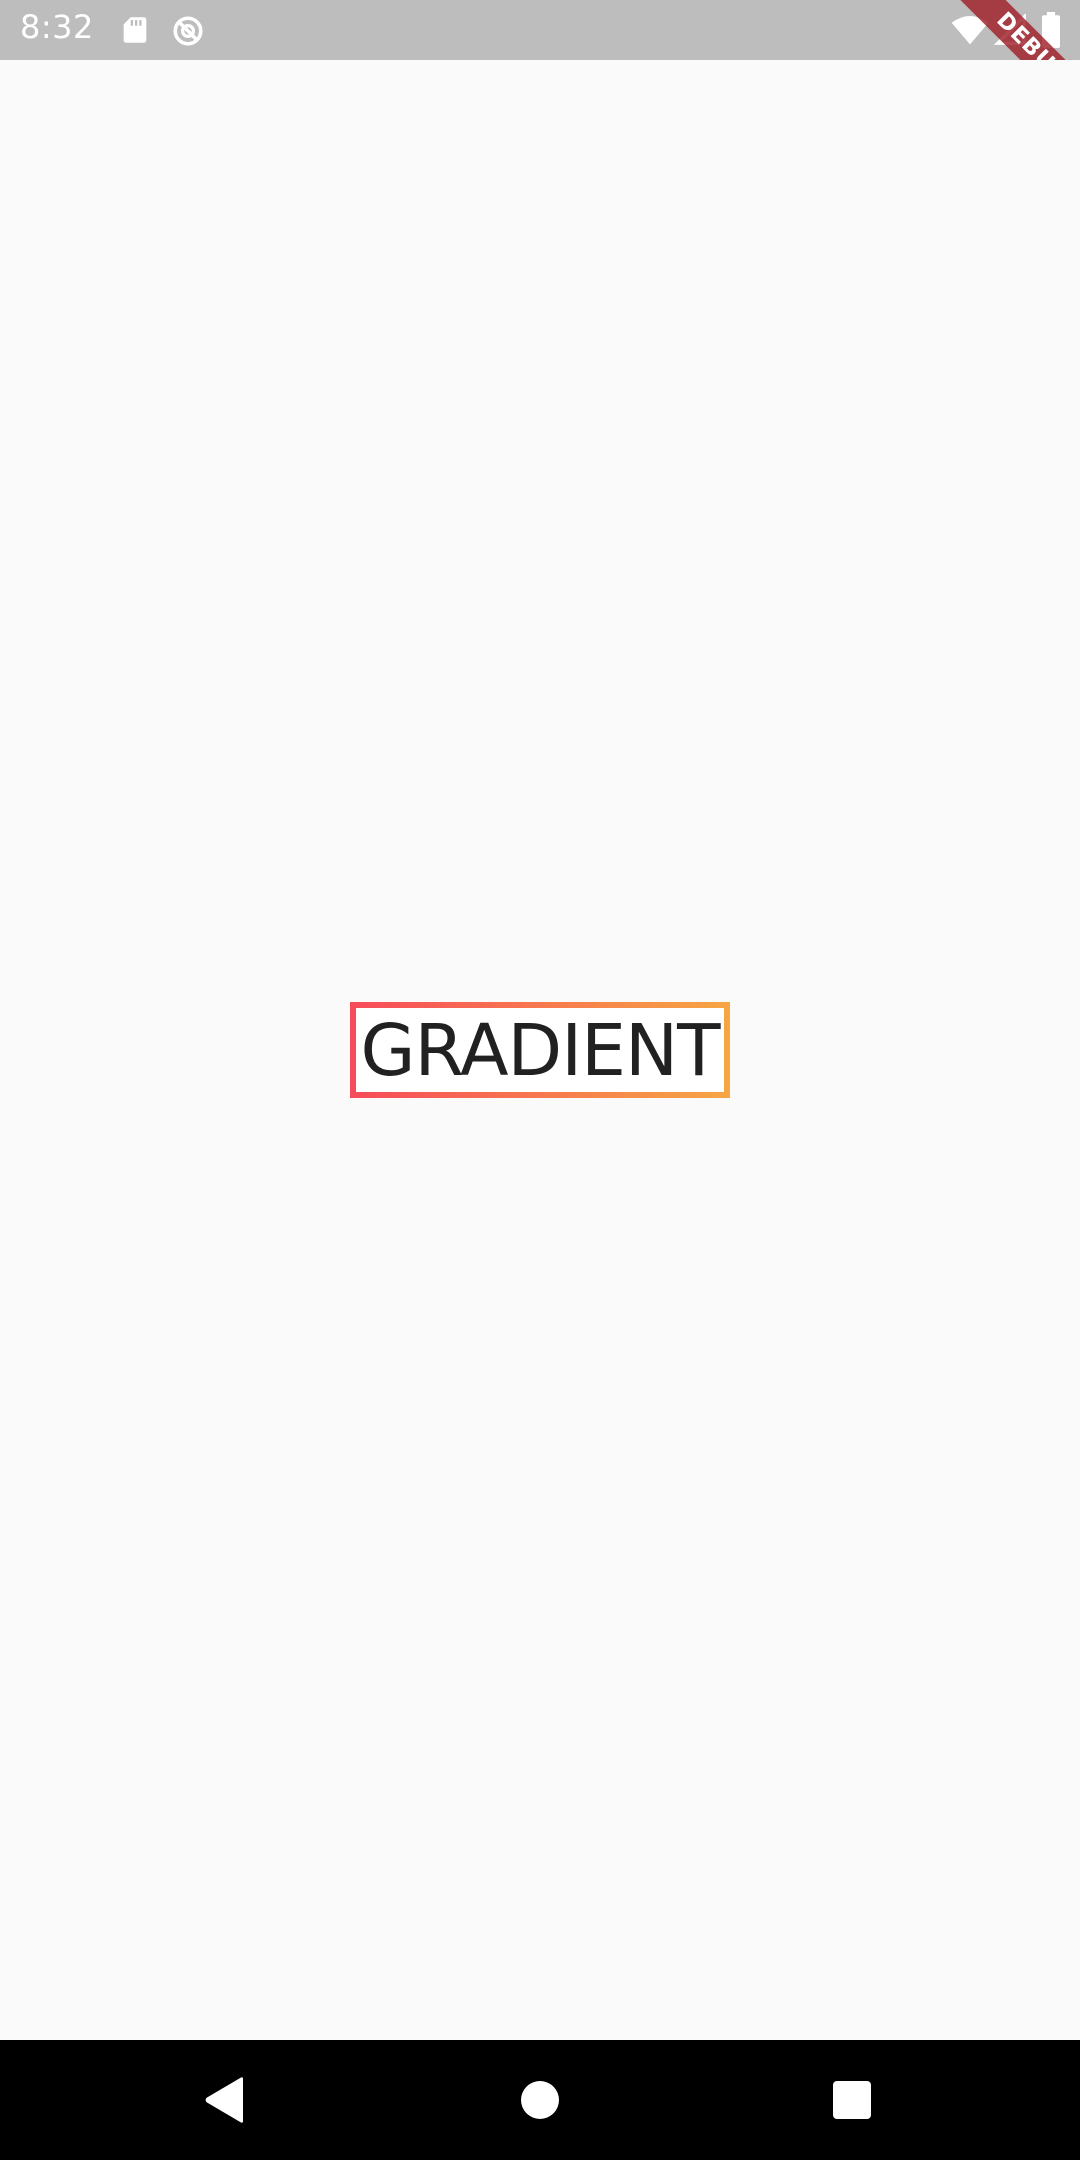 The height and width of the screenshot is (2160, 1080). I want to click on back-icon, so click(224, 2100).